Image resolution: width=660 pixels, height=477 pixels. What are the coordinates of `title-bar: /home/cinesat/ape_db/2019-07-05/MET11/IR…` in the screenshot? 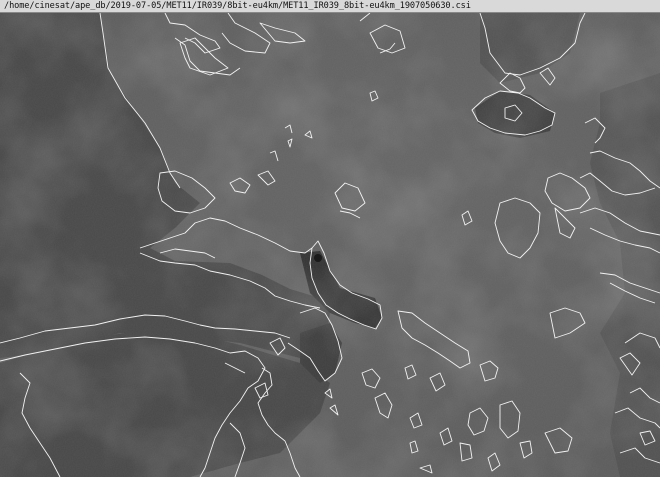 It's located at (330, 6).